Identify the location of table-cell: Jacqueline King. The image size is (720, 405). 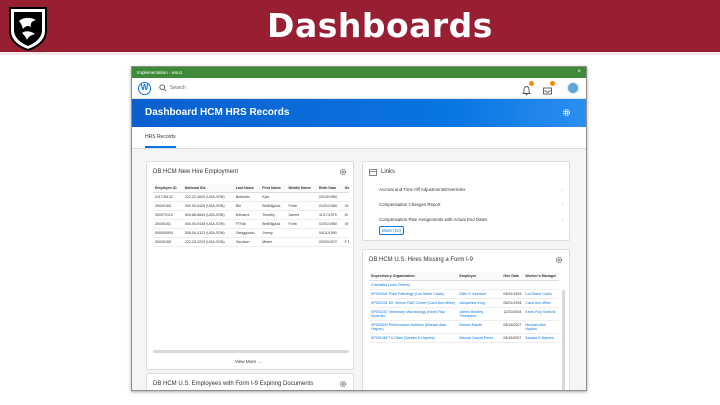
(479, 303).